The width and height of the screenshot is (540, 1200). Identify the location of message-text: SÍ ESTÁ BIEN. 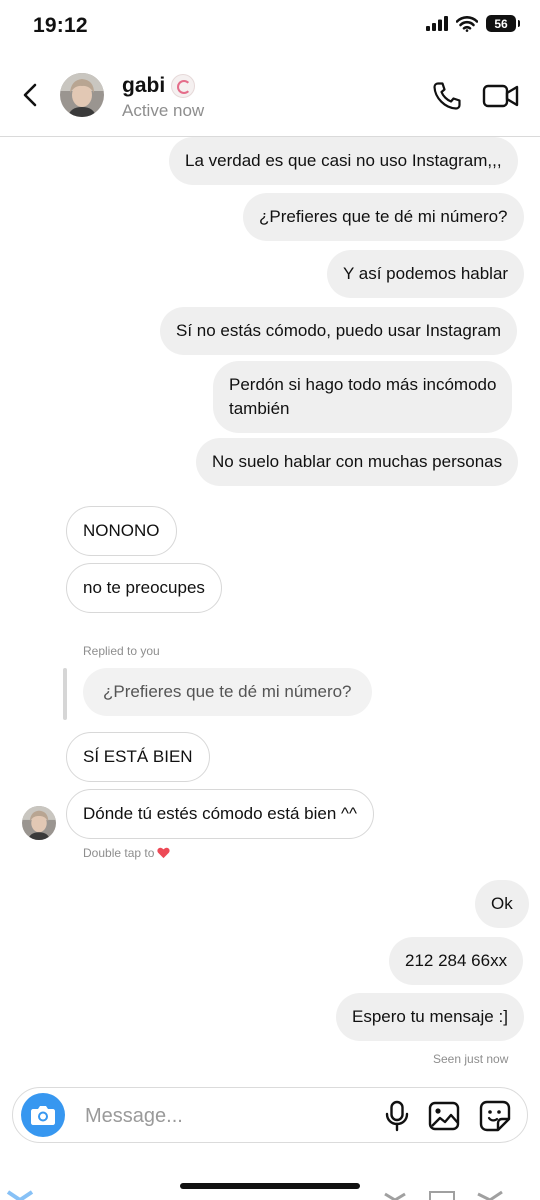
(138, 756).